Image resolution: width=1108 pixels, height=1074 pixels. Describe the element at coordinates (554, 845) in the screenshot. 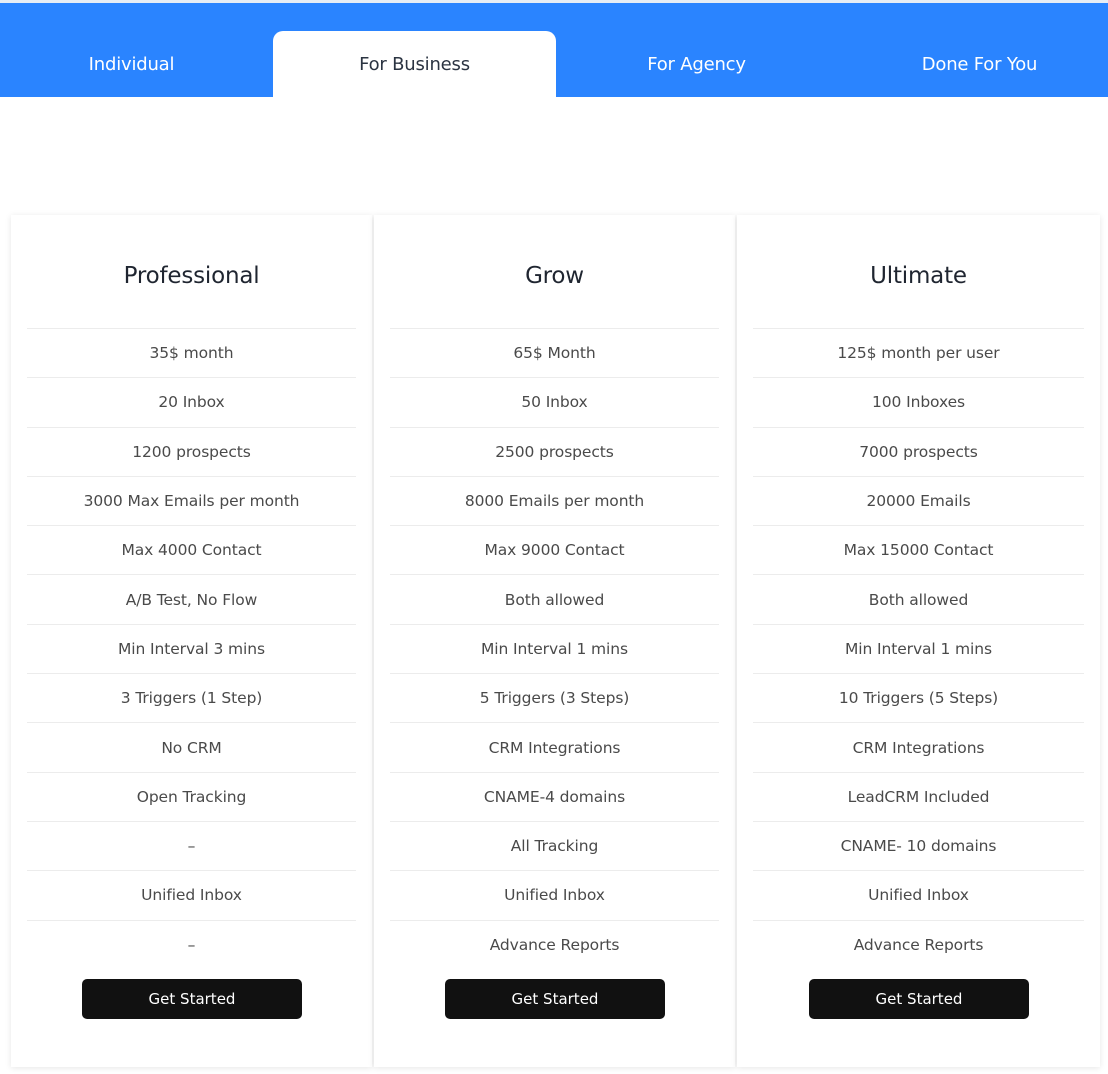

I see `feature-tracking: All Tracking` at that location.